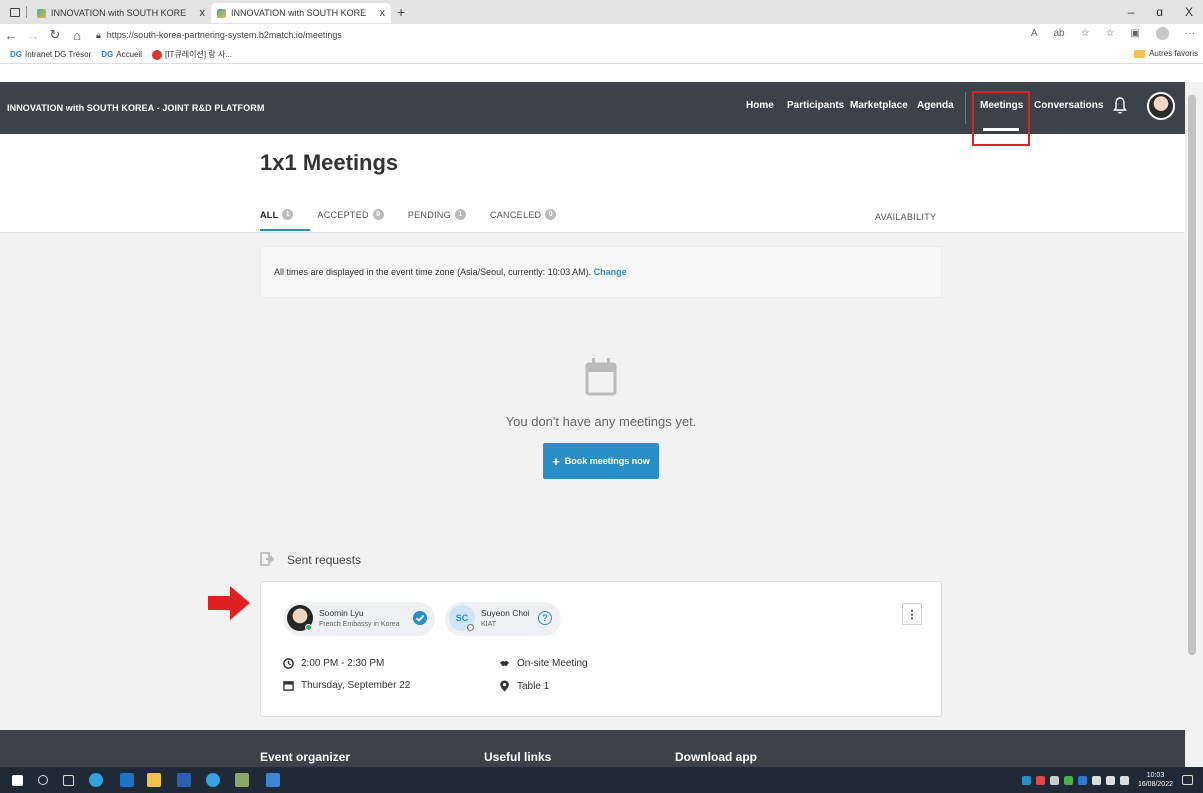 The height and width of the screenshot is (793, 1203). Describe the element at coordinates (716, 757) in the screenshot. I see `footer-download-app: Download app` at that location.